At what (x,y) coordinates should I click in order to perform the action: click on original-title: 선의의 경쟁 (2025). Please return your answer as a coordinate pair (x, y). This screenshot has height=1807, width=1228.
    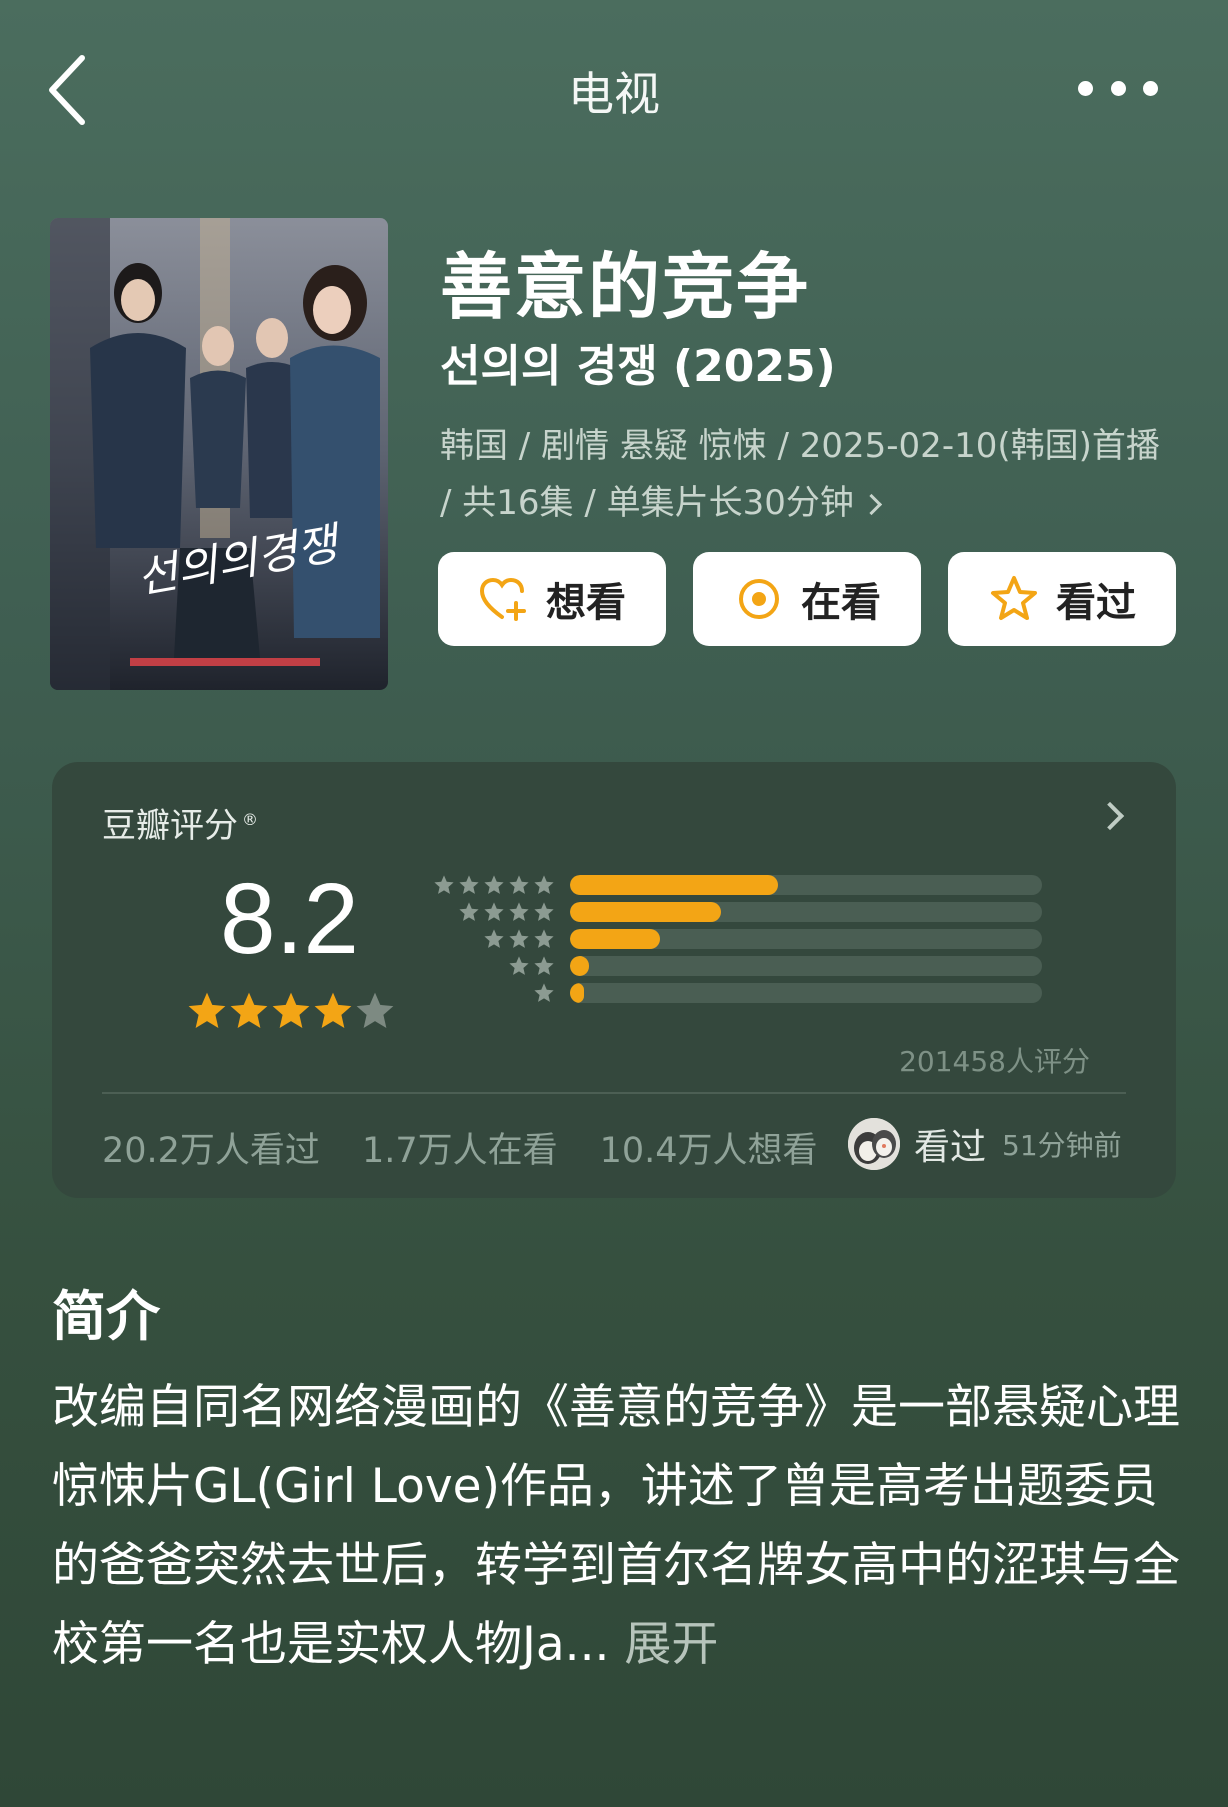
    Looking at the image, I should click on (638, 366).